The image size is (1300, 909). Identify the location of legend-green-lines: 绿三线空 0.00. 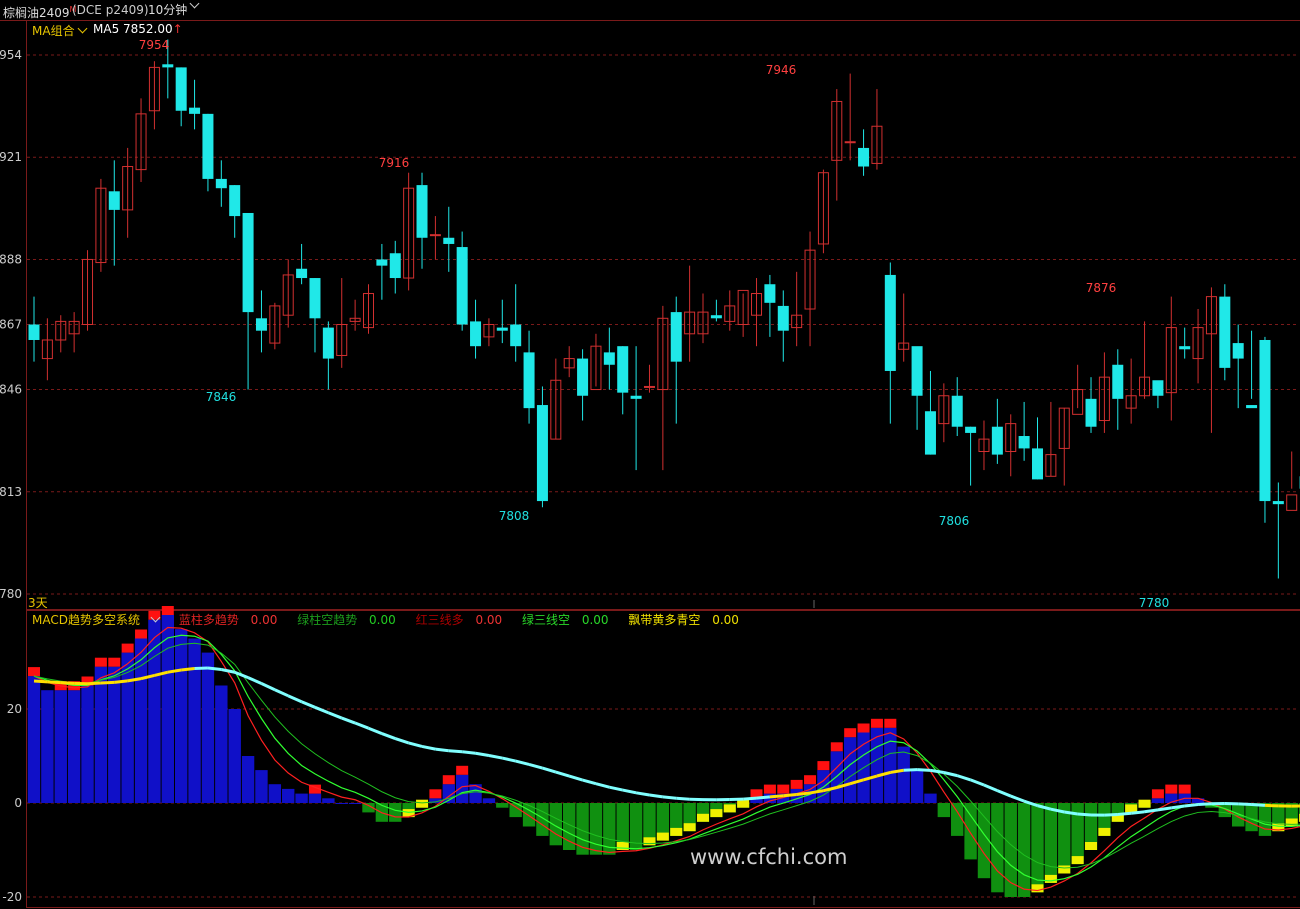
(565, 620).